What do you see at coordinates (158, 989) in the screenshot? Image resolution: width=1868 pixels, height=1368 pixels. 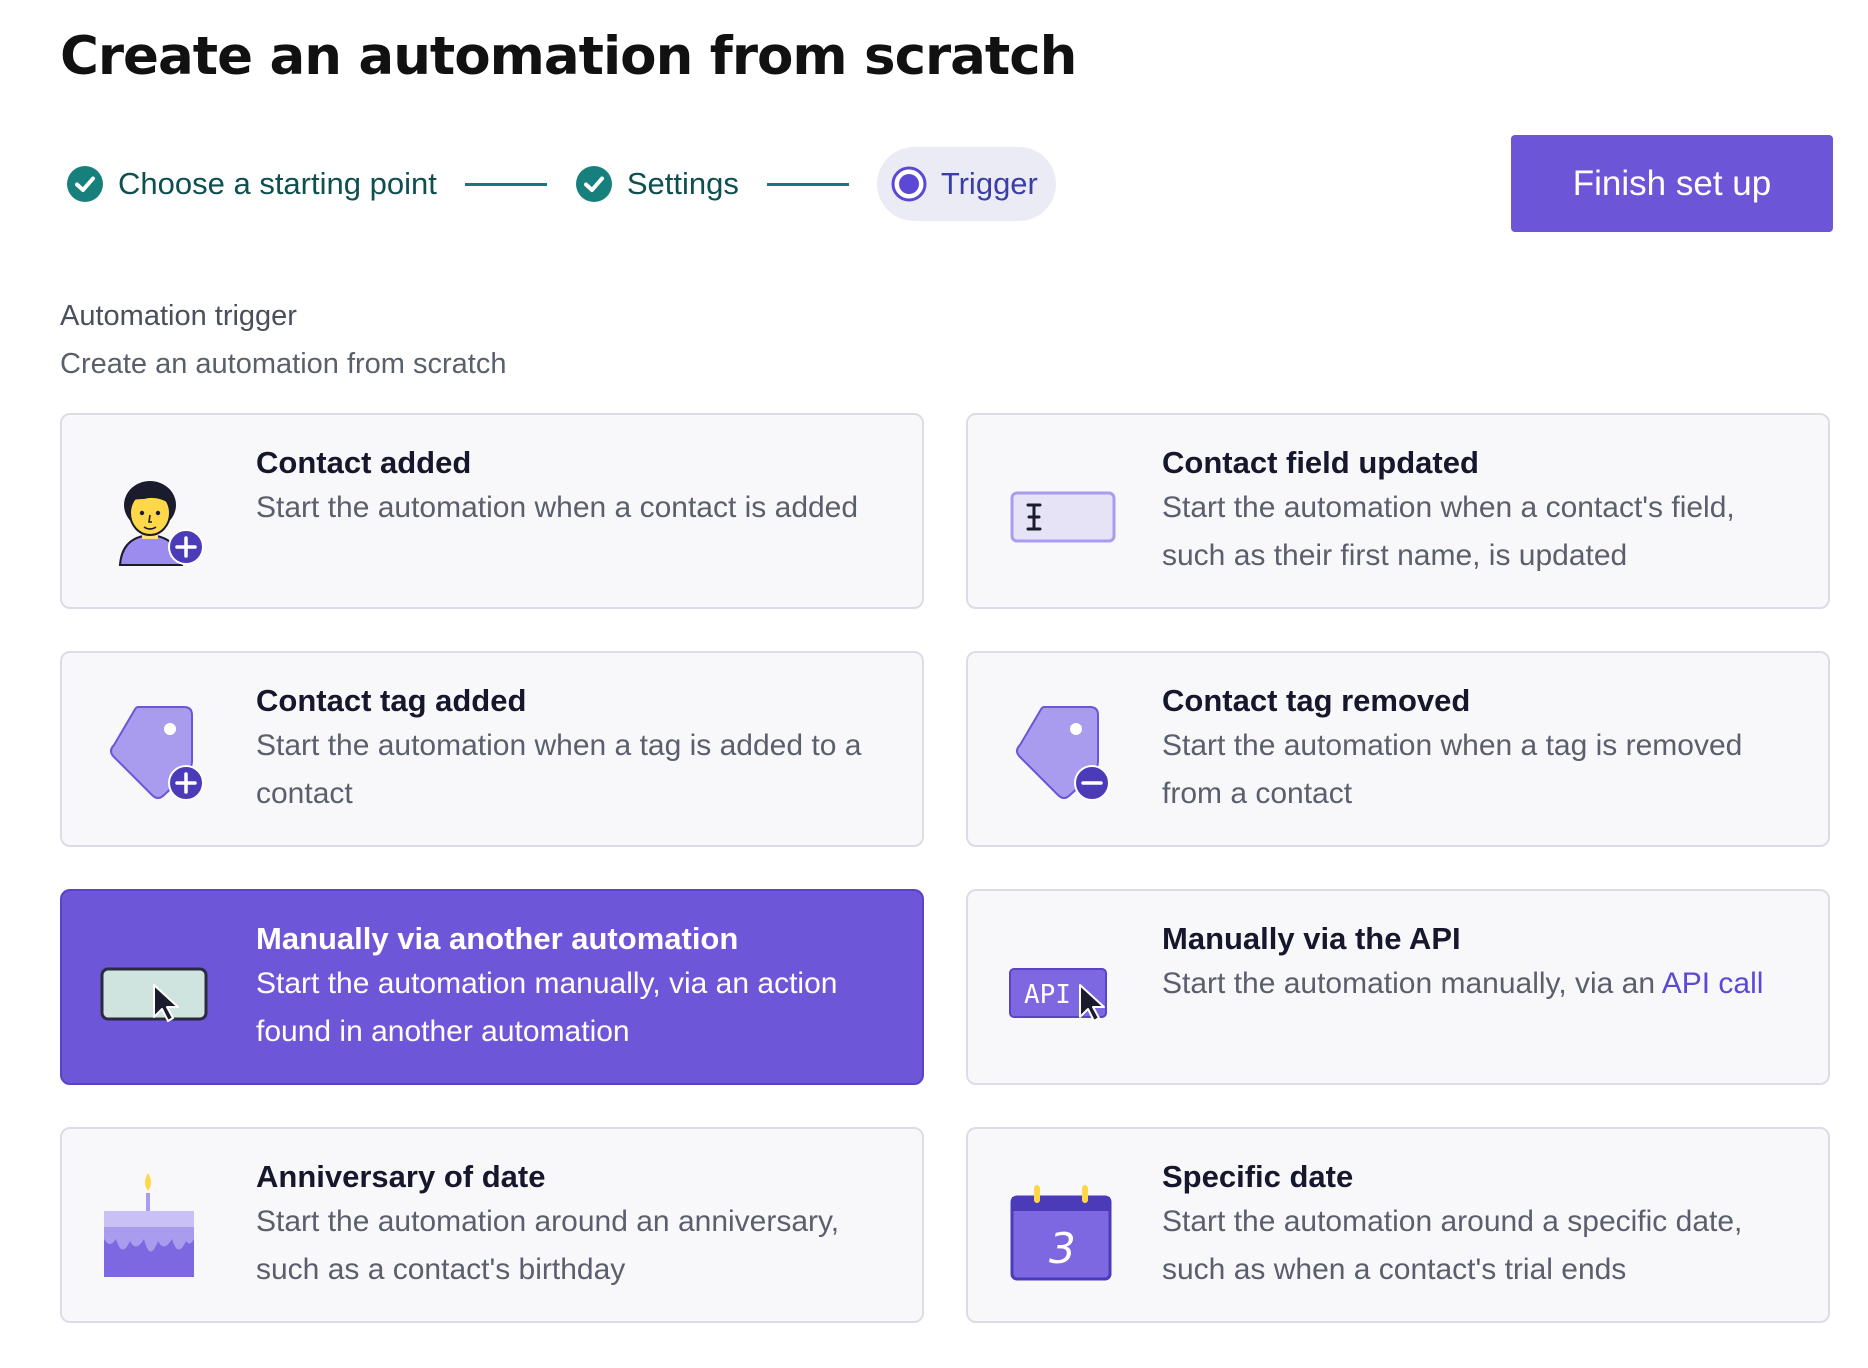 I see `button-cursor-icon` at bounding box center [158, 989].